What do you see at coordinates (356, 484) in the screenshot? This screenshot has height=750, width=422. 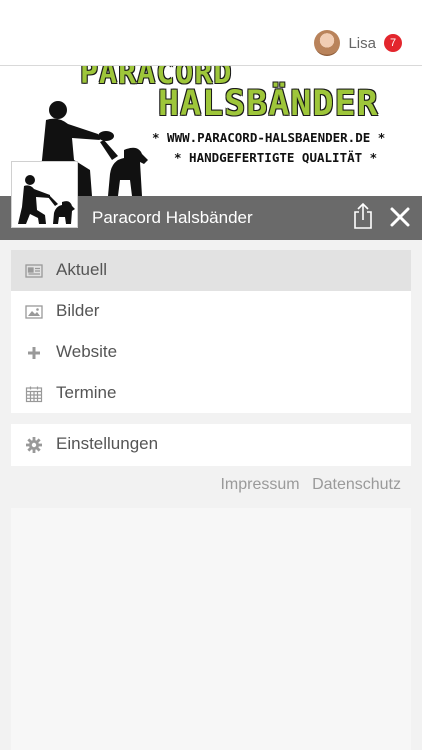 I see `datenschutz-link: Datenschutz` at bounding box center [356, 484].